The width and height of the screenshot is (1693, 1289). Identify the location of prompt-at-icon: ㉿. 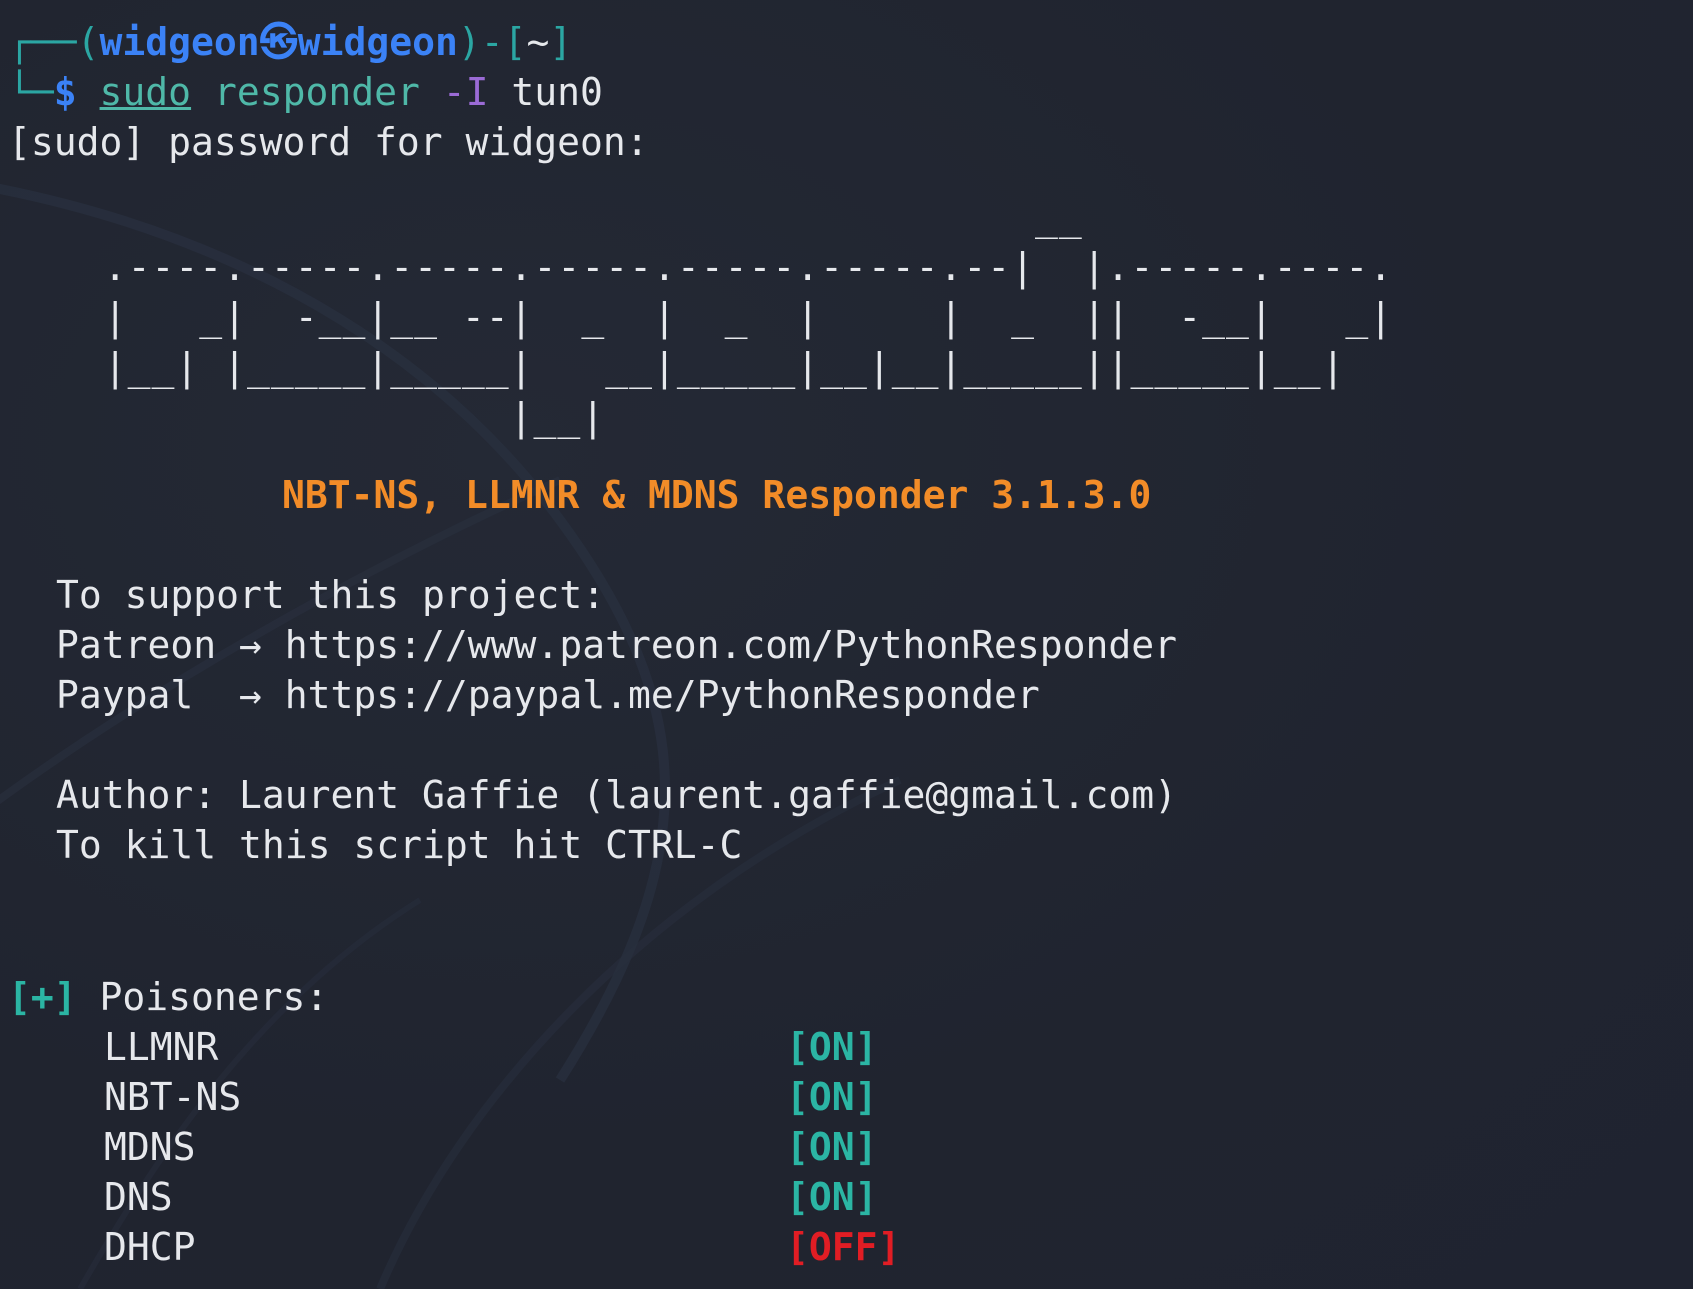
(278, 42).